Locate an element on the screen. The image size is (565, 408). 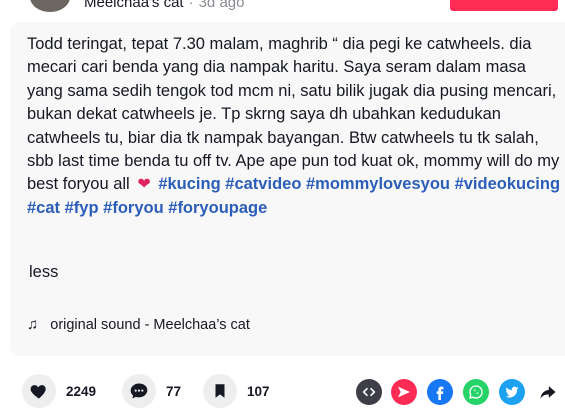
heart-icon is located at coordinates (38, 392).